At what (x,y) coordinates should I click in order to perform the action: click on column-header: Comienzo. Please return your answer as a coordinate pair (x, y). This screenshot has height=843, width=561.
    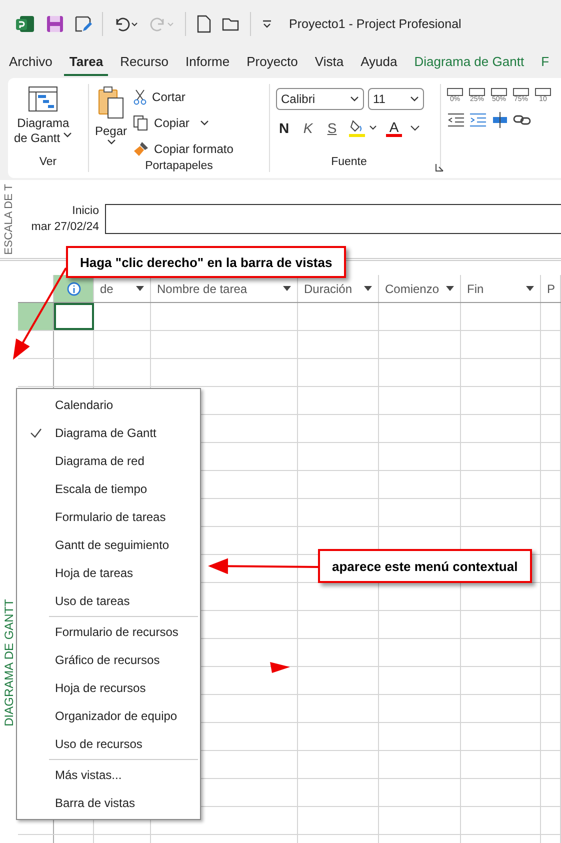
    Looking at the image, I should click on (420, 288).